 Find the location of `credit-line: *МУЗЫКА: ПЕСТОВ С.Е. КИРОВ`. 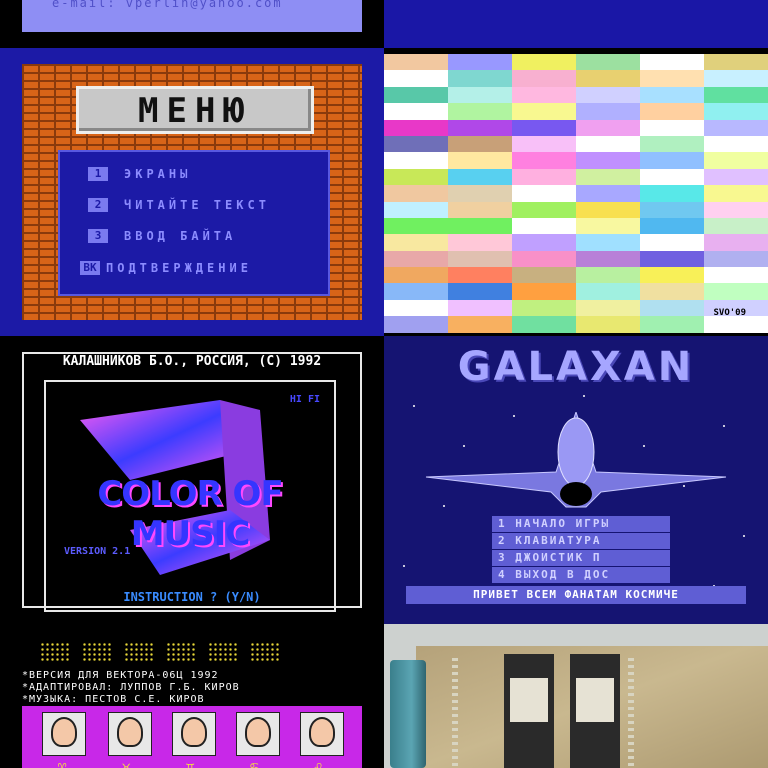

credit-line: *МУЗЫКА: ПЕСТОВ С.Е. КИРОВ is located at coordinates (113, 699).